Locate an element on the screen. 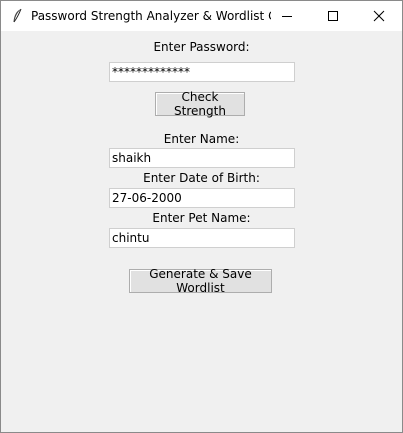 This screenshot has width=403, height=433. dob-input is located at coordinates (202, 198).